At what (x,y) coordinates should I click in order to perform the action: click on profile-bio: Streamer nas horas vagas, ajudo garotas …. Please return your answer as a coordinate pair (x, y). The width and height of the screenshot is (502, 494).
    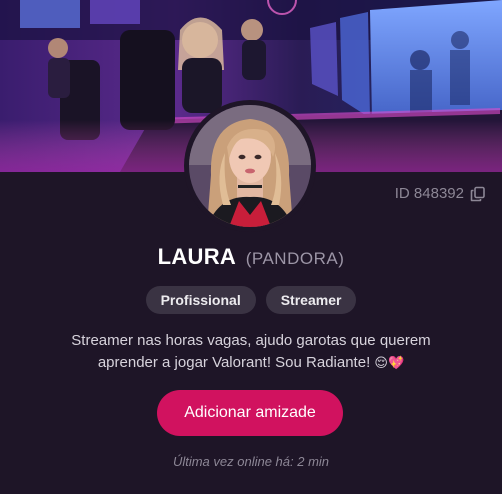
    Looking at the image, I should click on (251, 352).